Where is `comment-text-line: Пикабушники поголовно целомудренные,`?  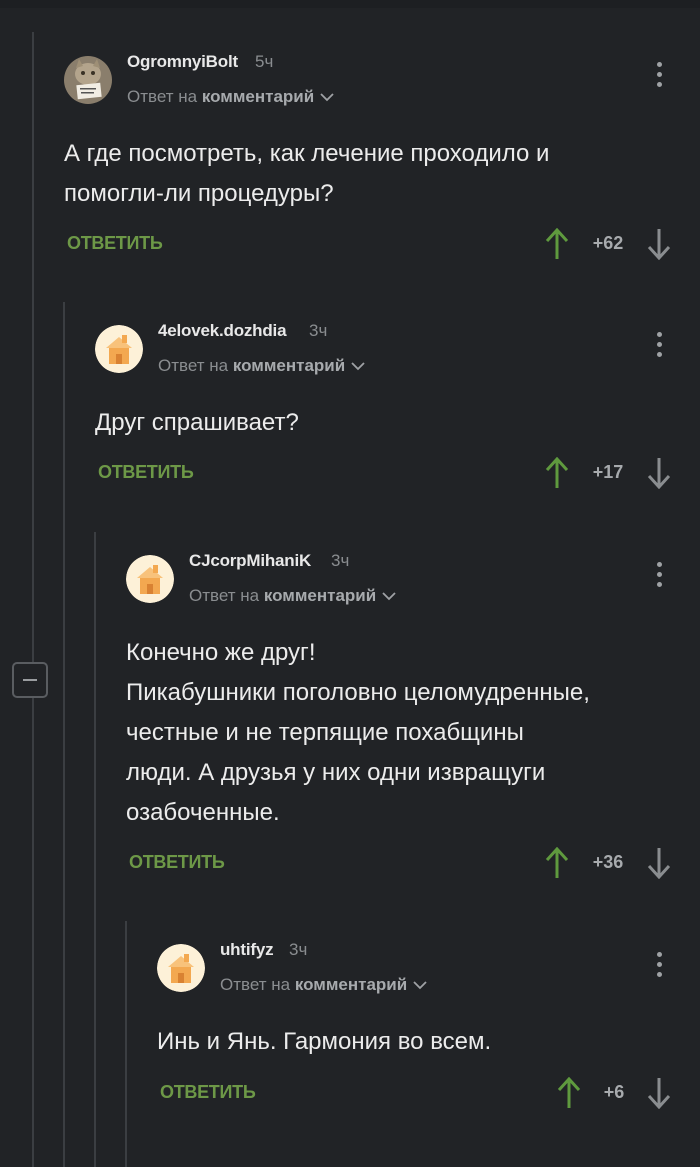 comment-text-line: Пикабушники поголовно целомудренные, is located at coordinates (358, 692).